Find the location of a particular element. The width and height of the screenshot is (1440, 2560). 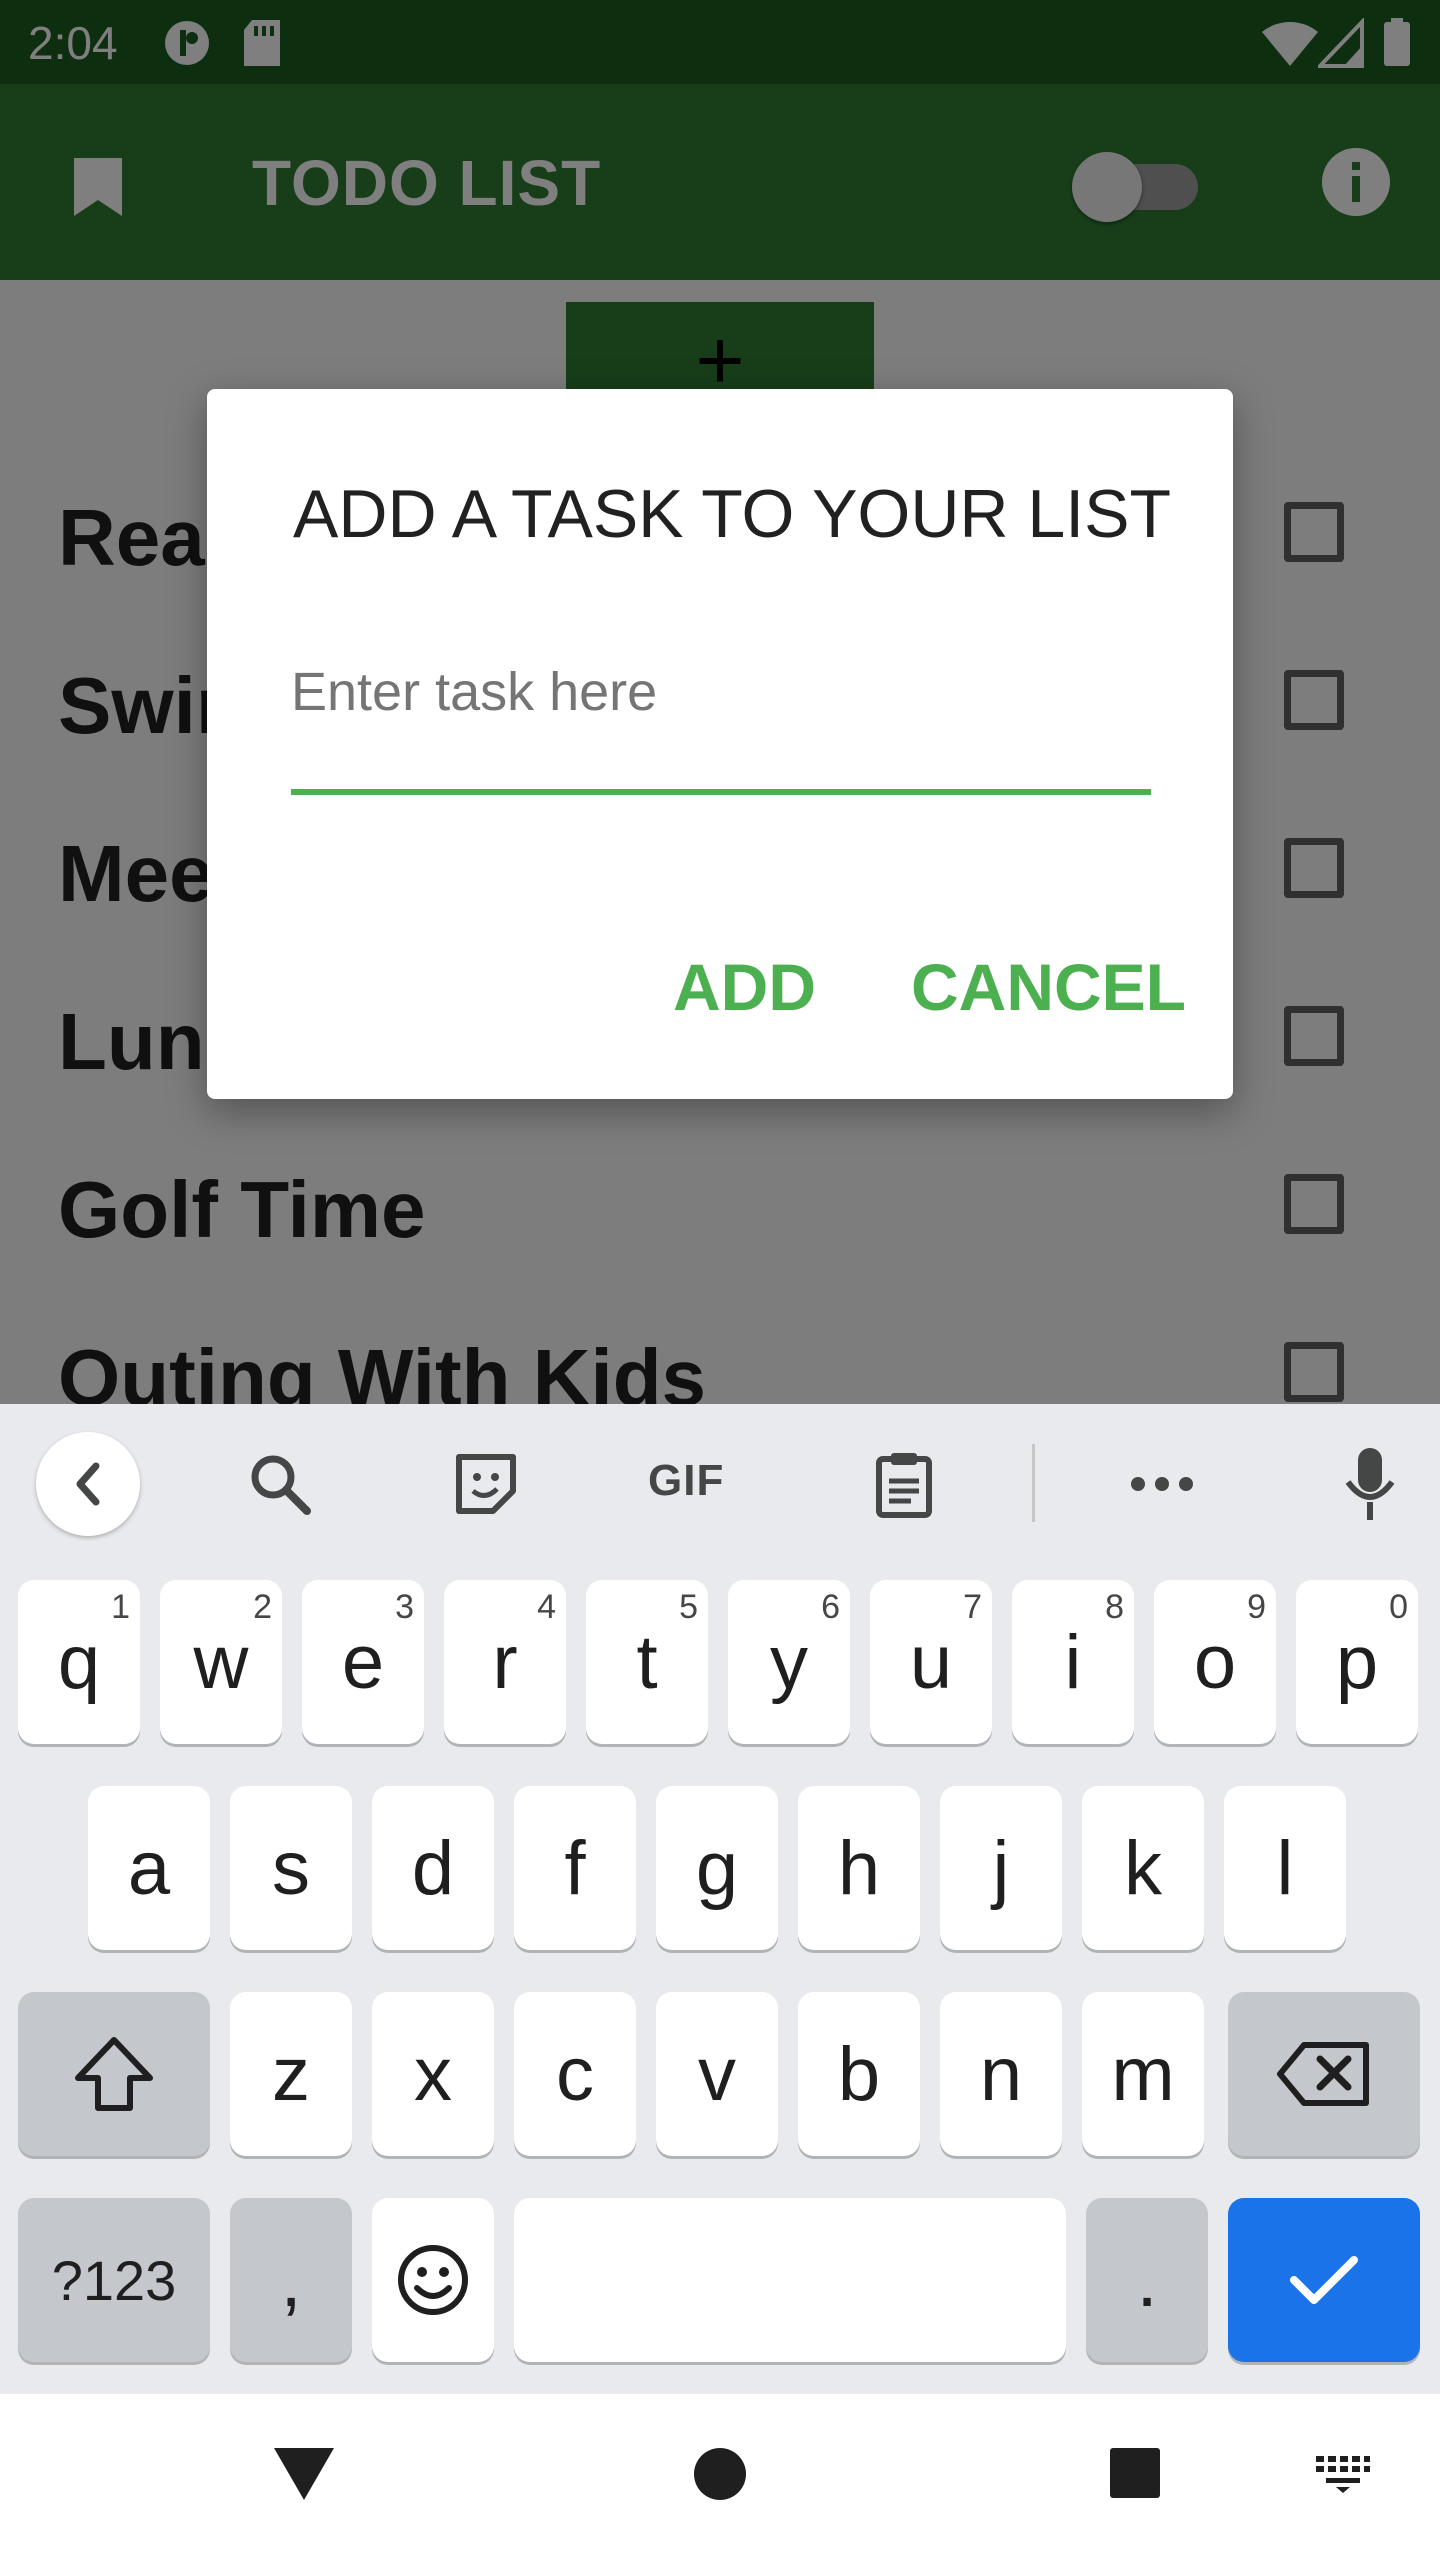

key-a: a is located at coordinates (149, 1868).